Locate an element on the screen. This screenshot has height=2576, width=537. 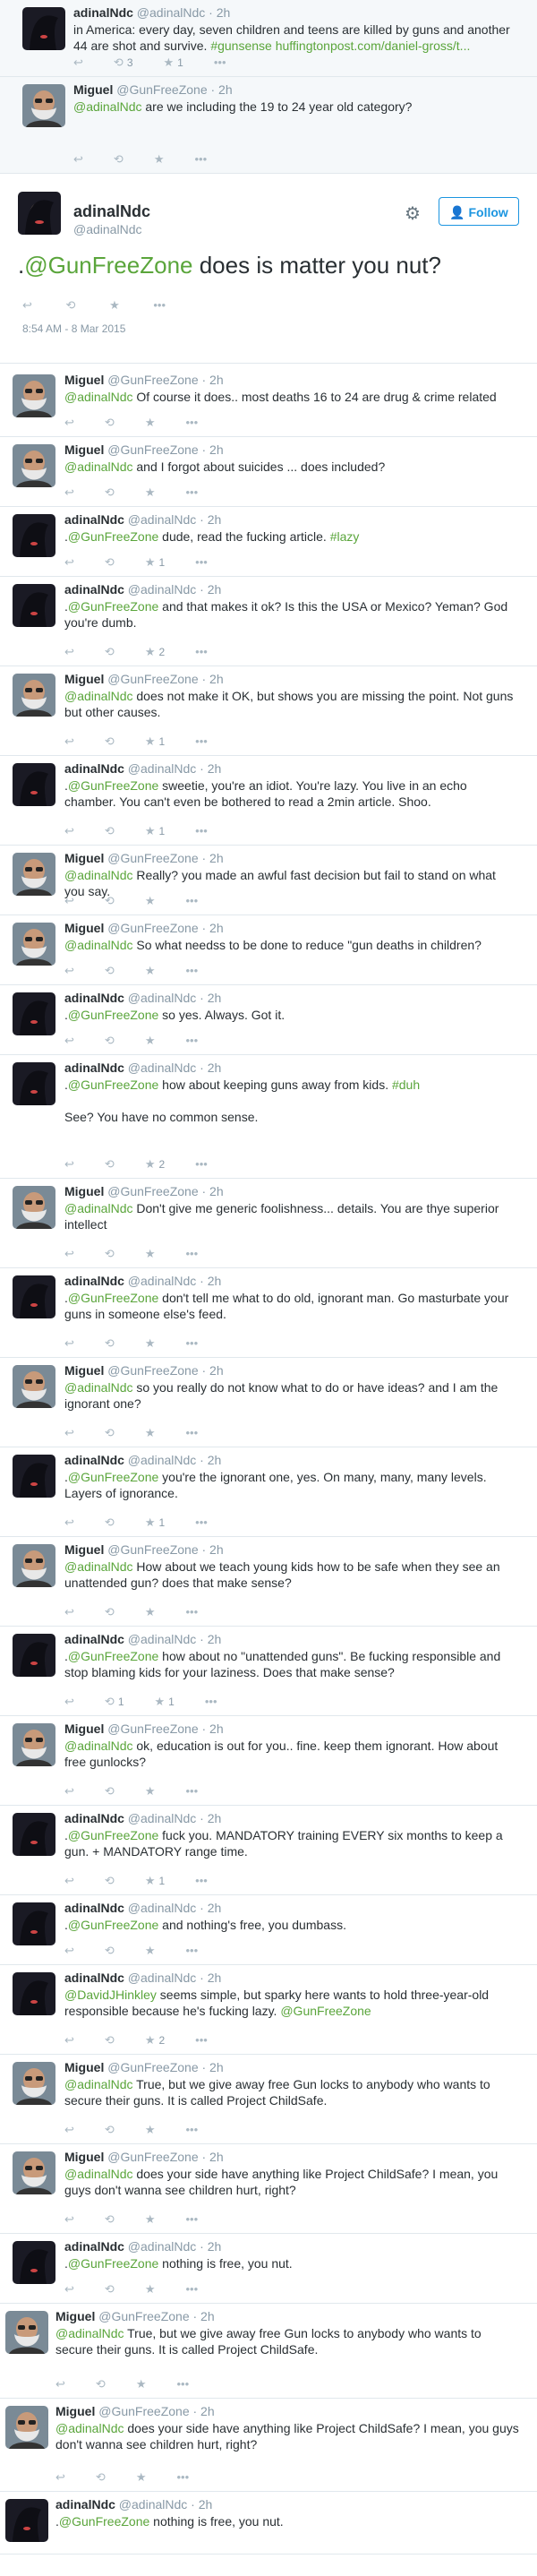
gear-icon: ⚙ is located at coordinates (413, 213).